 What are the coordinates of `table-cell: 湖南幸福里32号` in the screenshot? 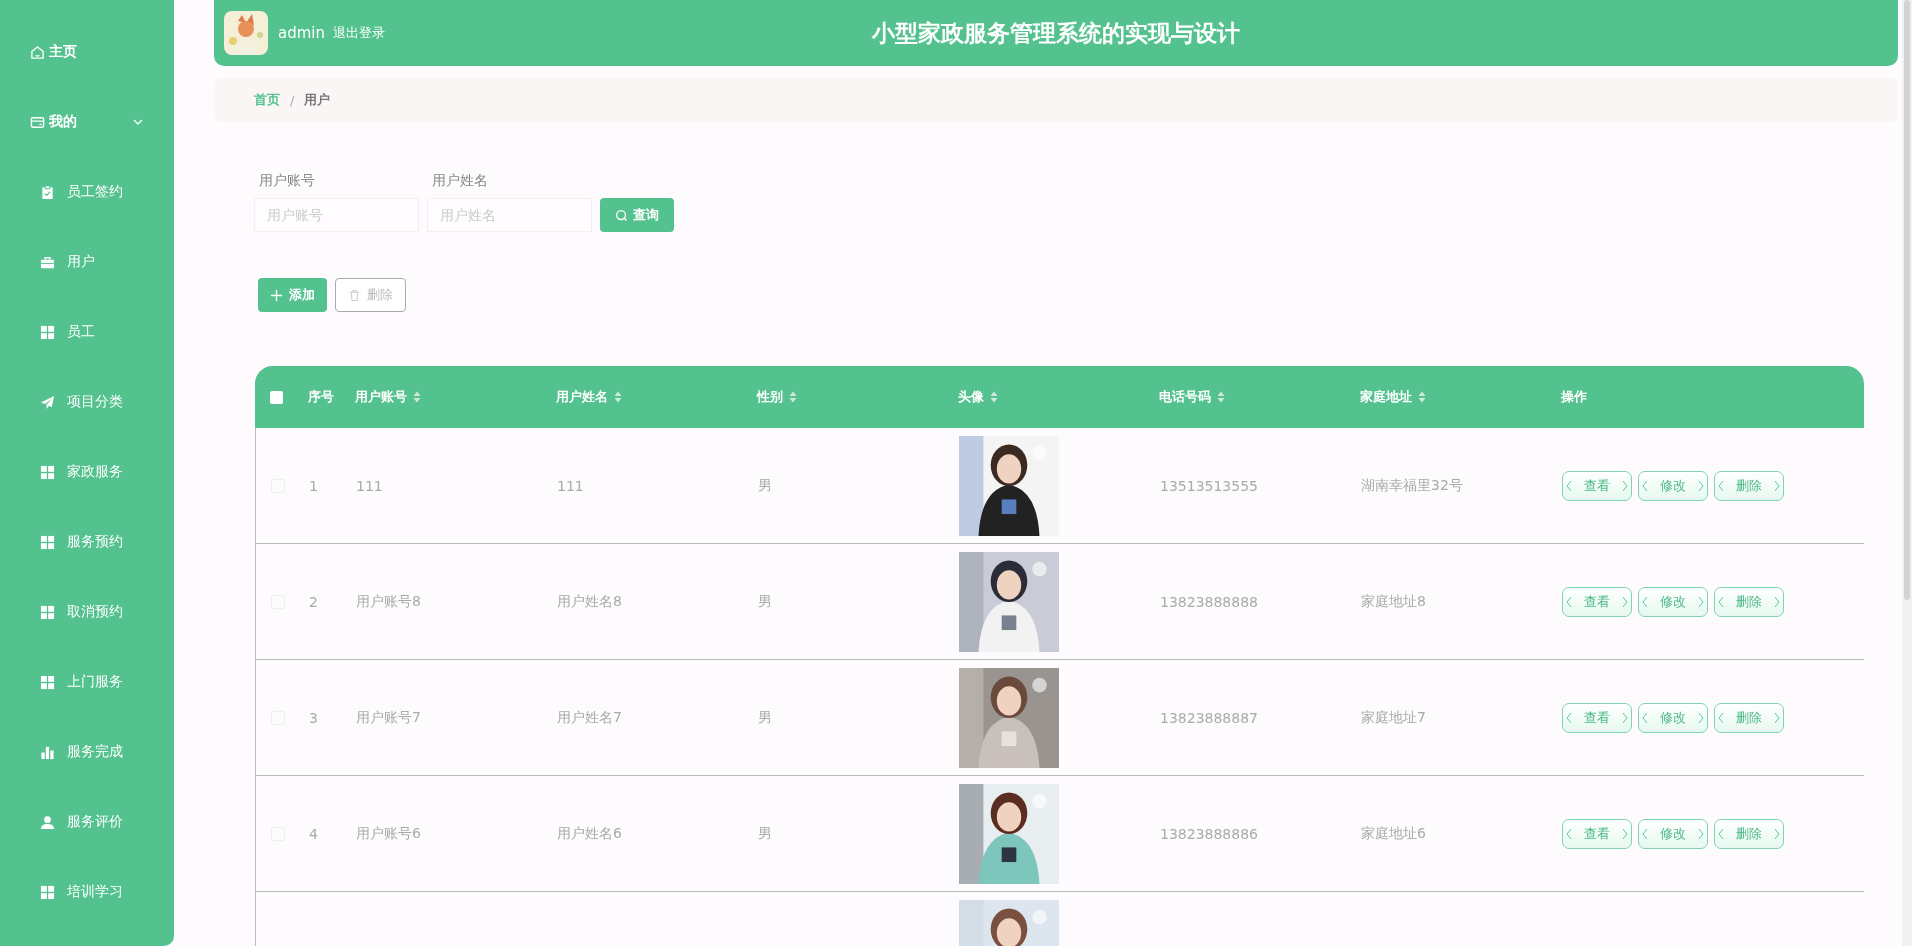 It's located at (1412, 485).